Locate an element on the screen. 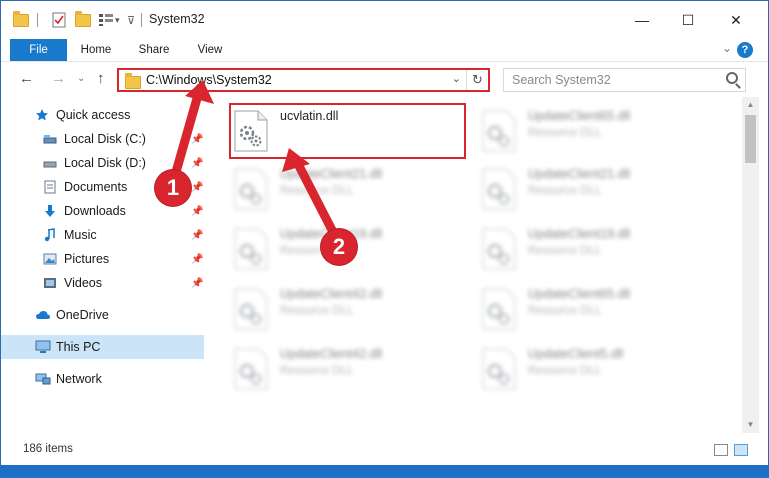  expand-ribbon-icon: ⌄ is located at coordinates (727, 48).